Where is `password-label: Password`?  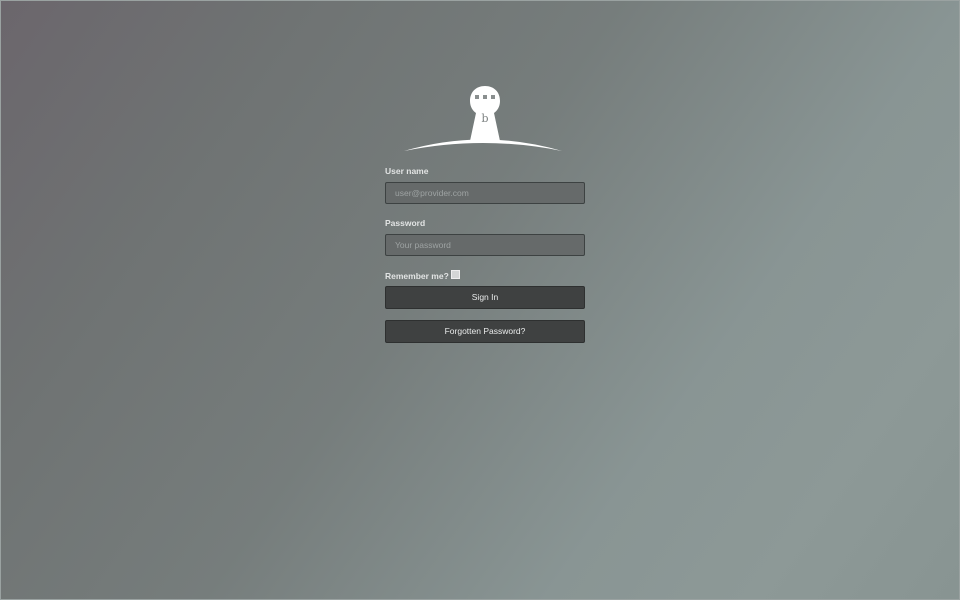 password-label: Password is located at coordinates (405, 223).